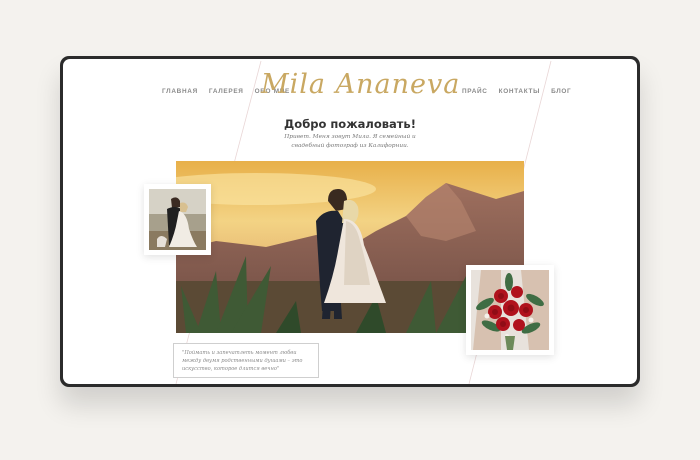 This screenshot has width=700, height=460. What do you see at coordinates (510, 310) in the screenshot?
I see `bouquet-thumbnail-photo` at bounding box center [510, 310].